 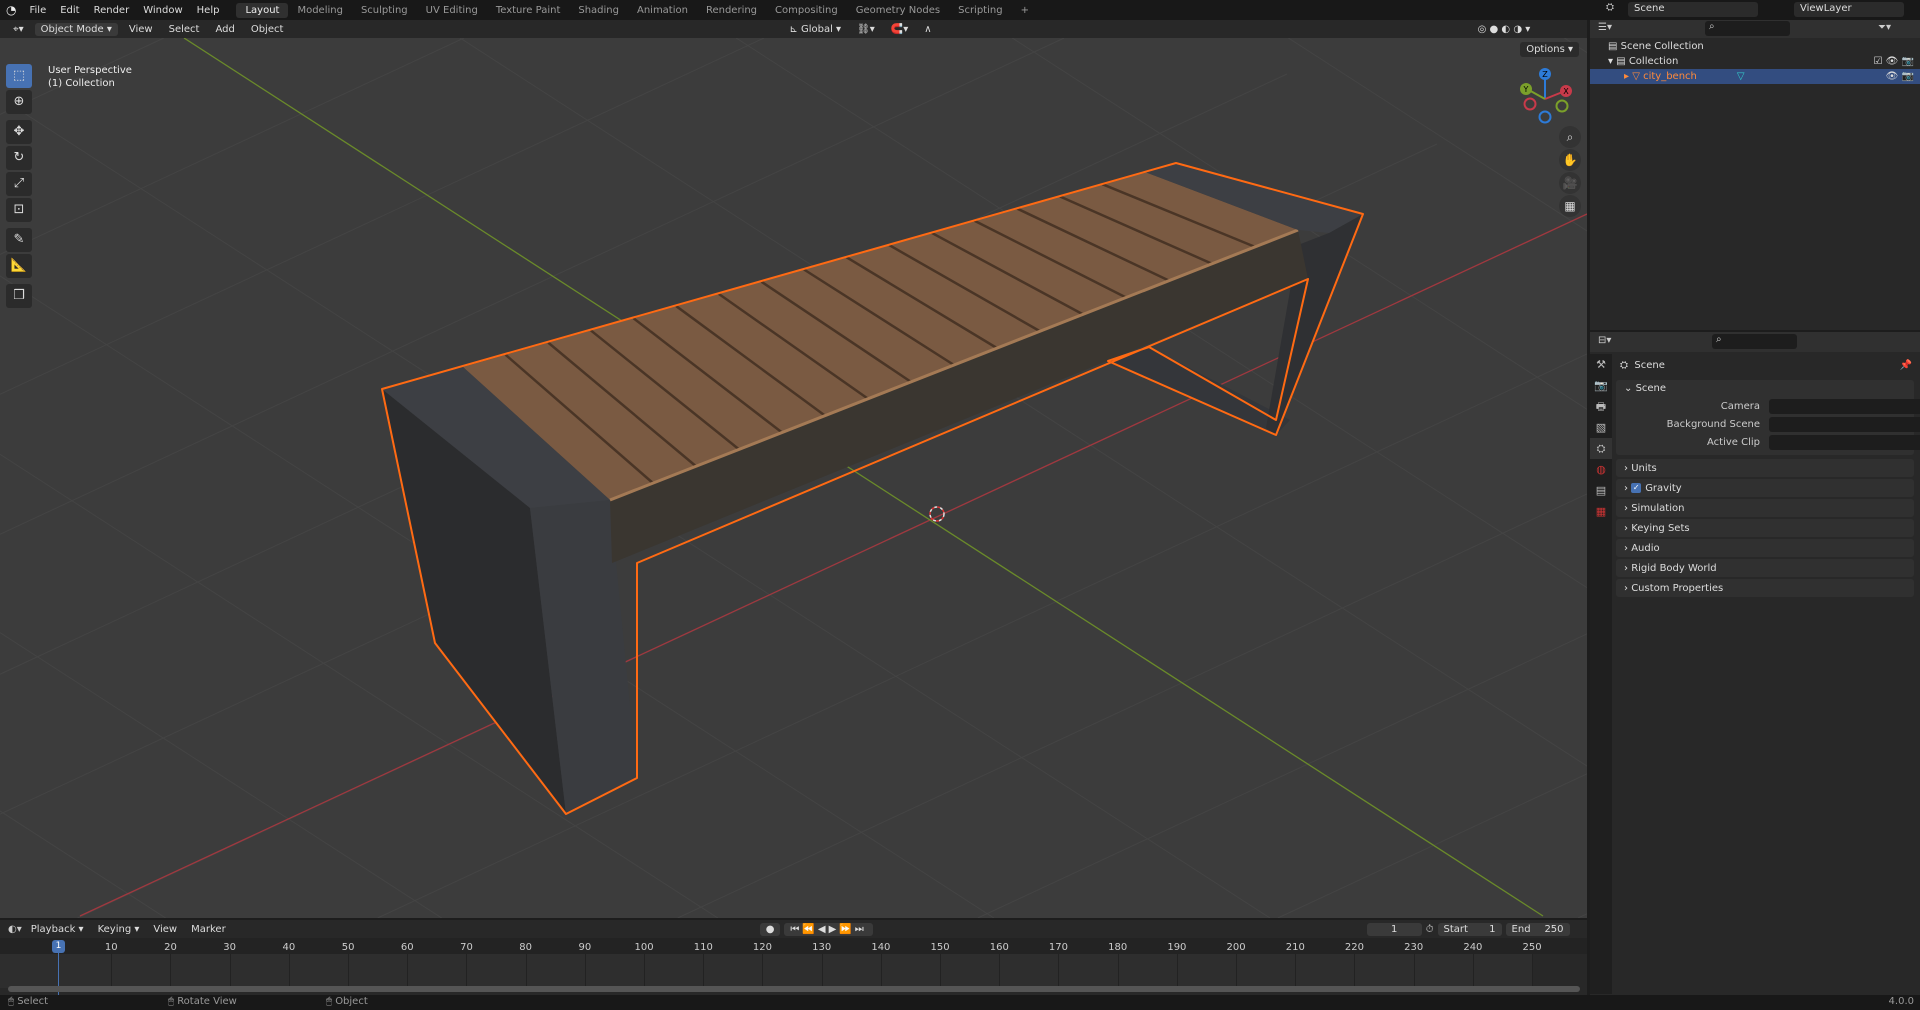 What do you see at coordinates (899, 29) in the screenshot?
I see `snap-icon: 🧲▾` at bounding box center [899, 29].